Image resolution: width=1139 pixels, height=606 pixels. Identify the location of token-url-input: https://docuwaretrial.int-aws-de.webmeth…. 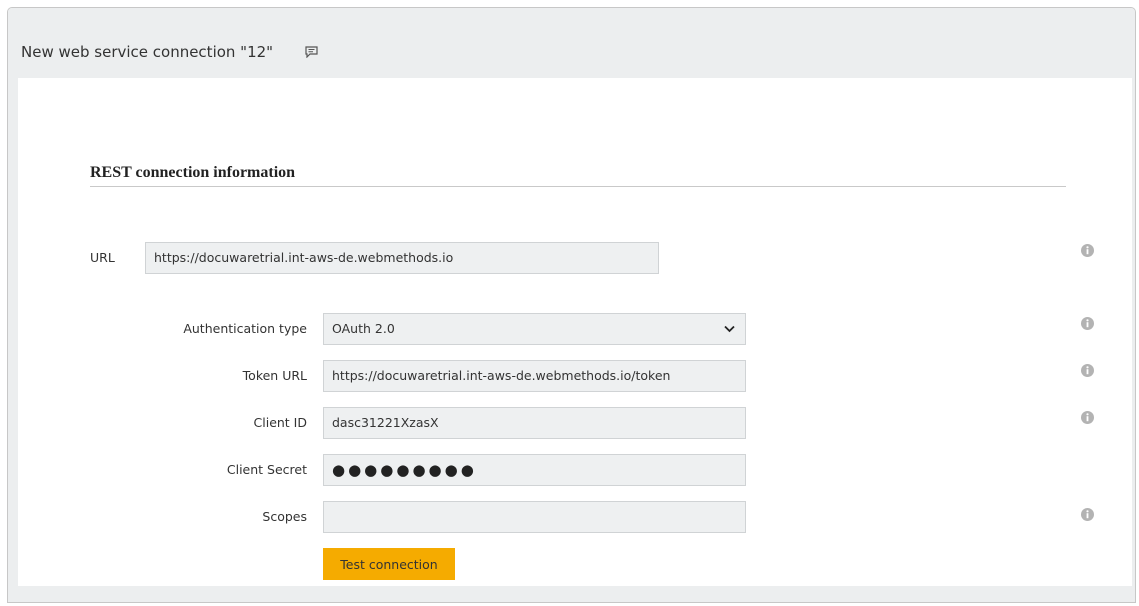
(534, 376).